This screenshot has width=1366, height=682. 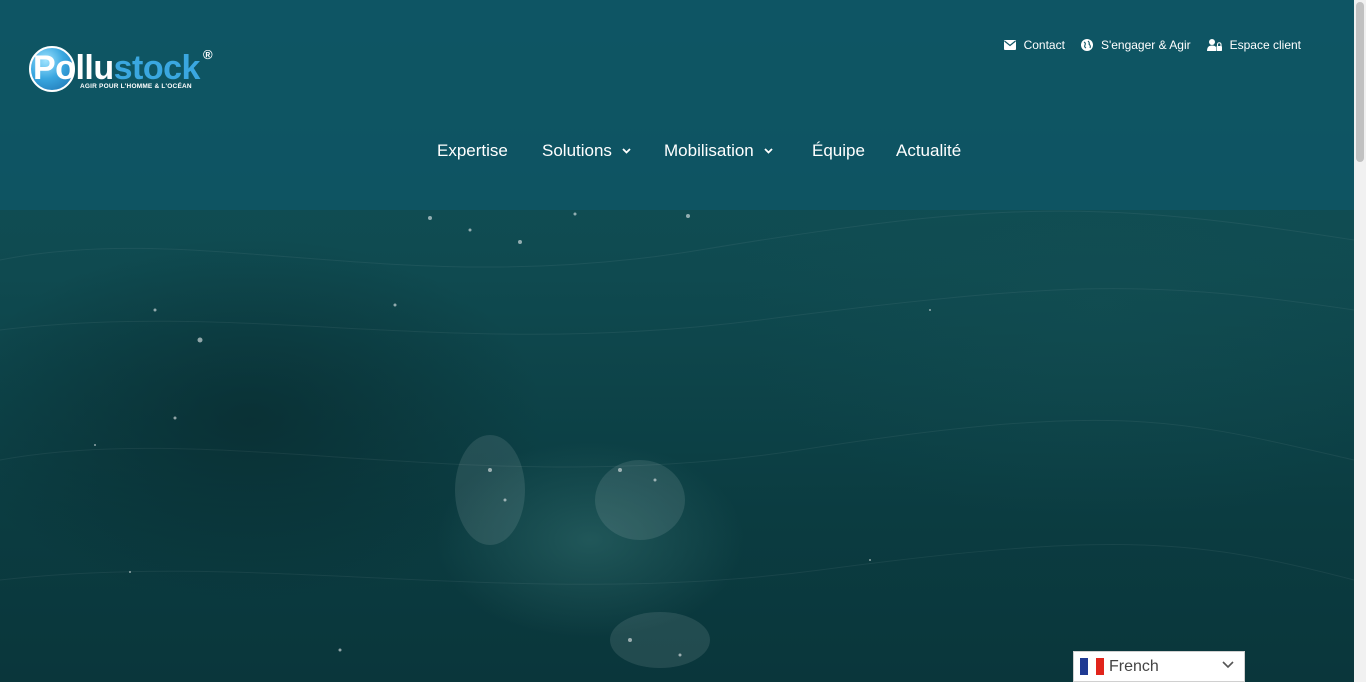 I want to click on nav-expertise: Expertise, so click(x=472, y=151).